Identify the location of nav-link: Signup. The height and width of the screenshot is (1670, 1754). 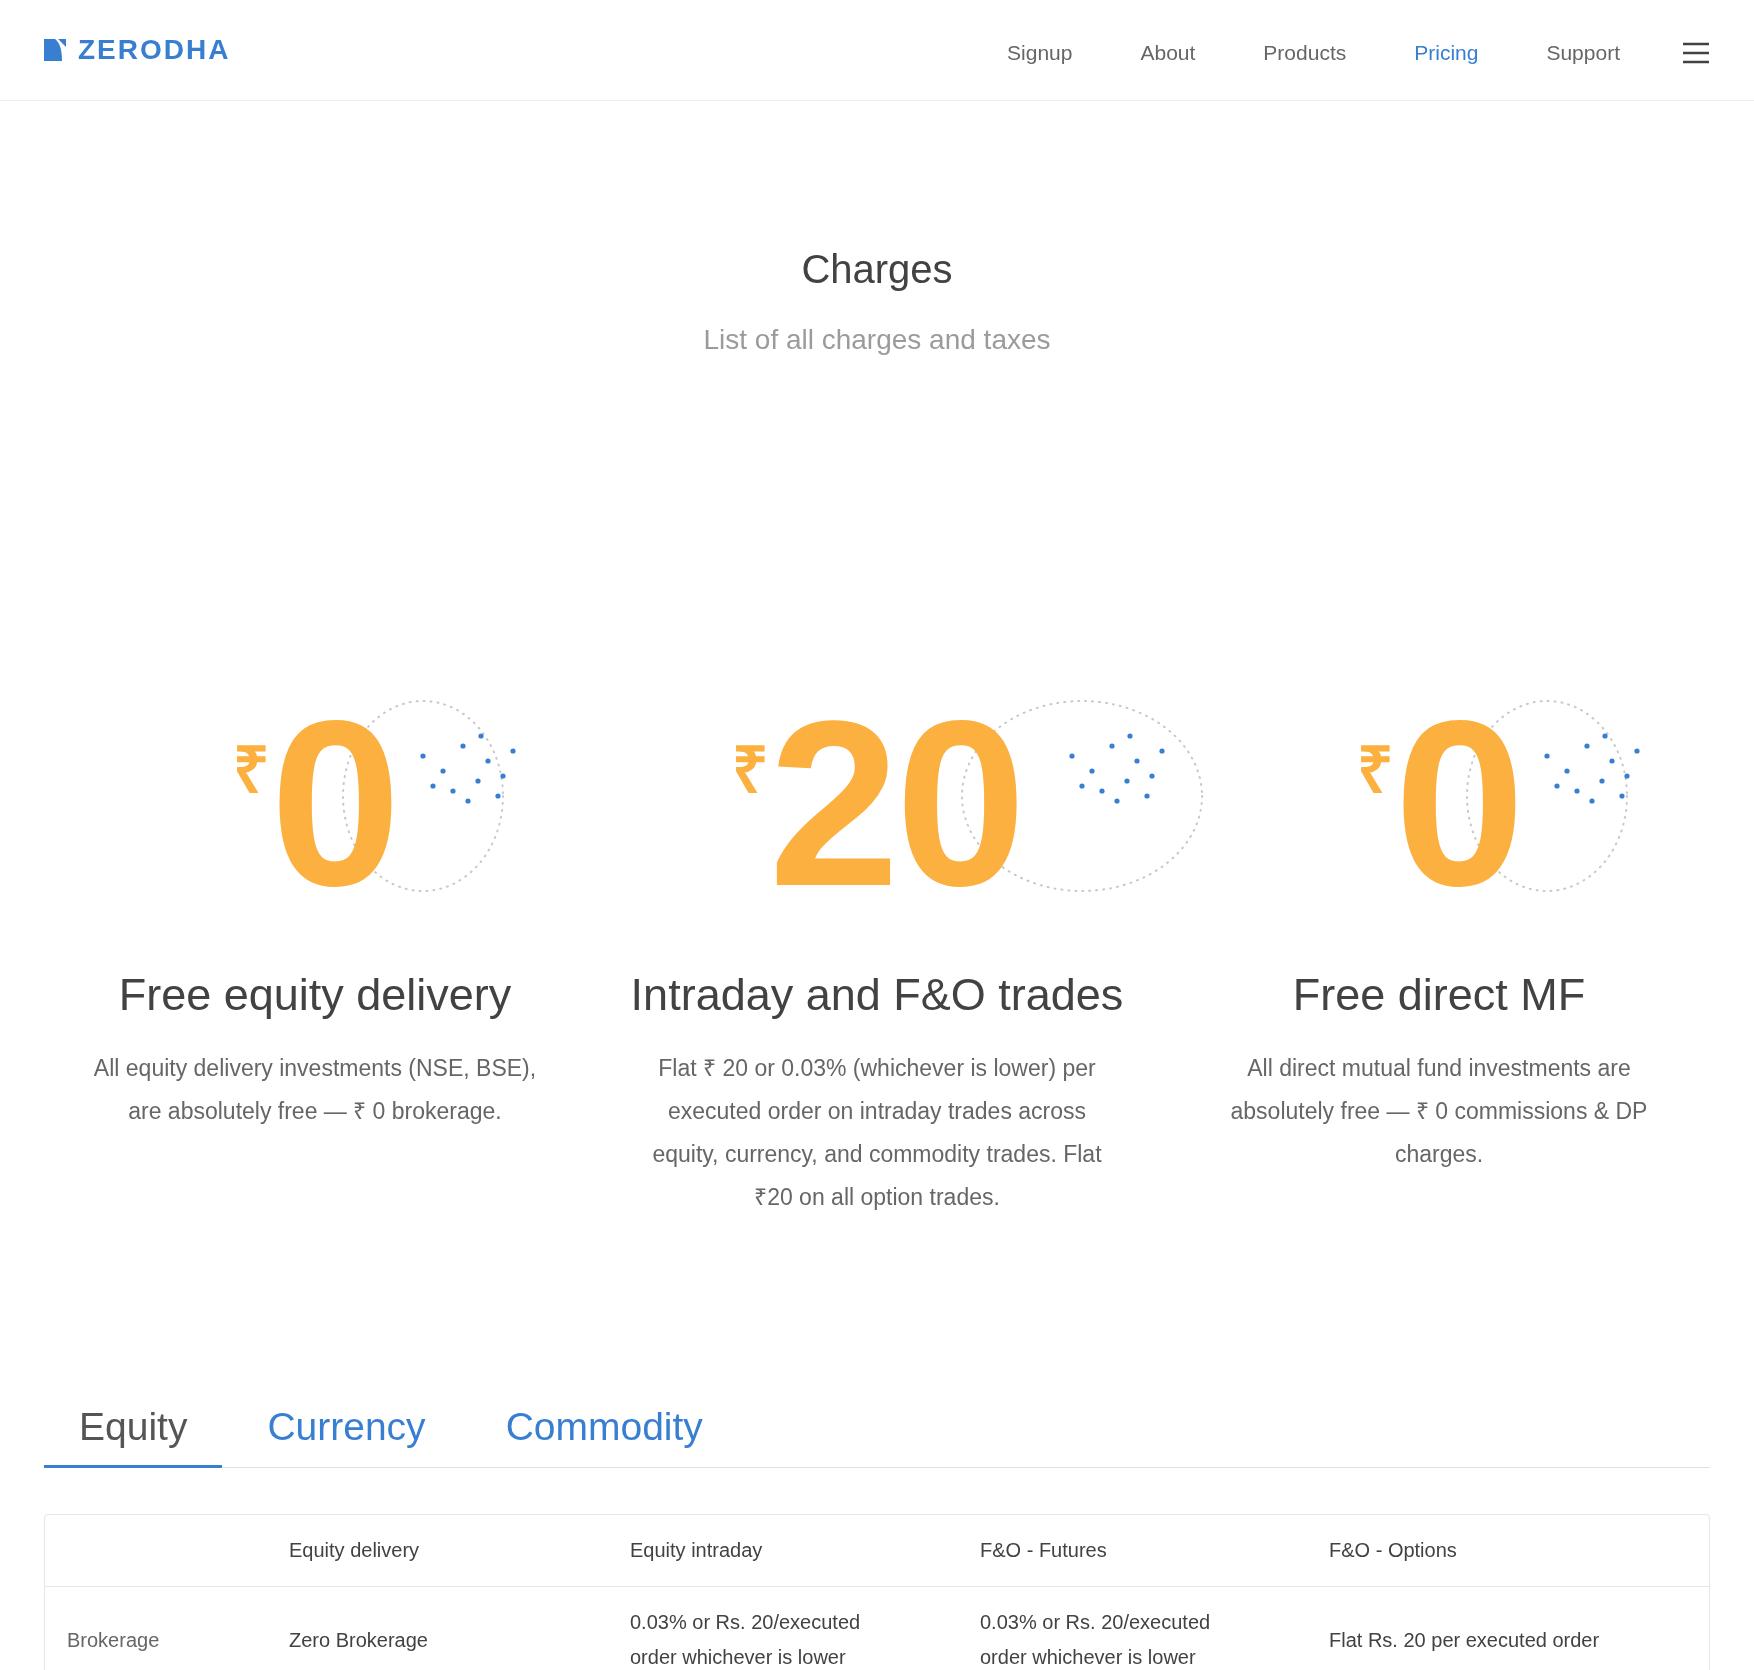
(1040, 53).